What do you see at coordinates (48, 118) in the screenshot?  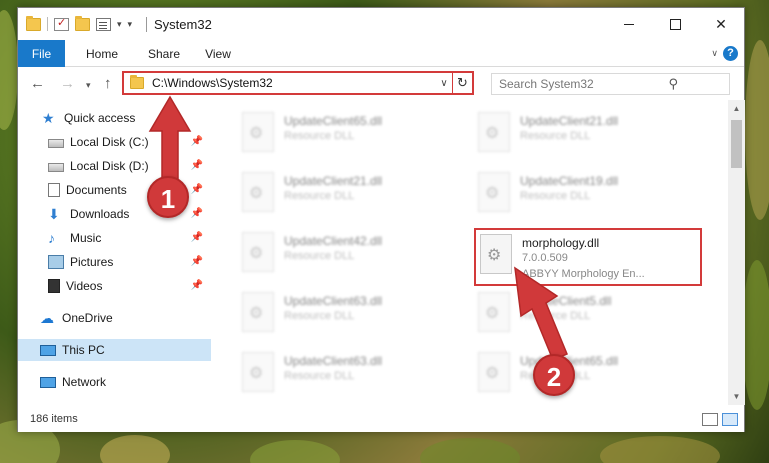 I see `star-icon: ★` at bounding box center [48, 118].